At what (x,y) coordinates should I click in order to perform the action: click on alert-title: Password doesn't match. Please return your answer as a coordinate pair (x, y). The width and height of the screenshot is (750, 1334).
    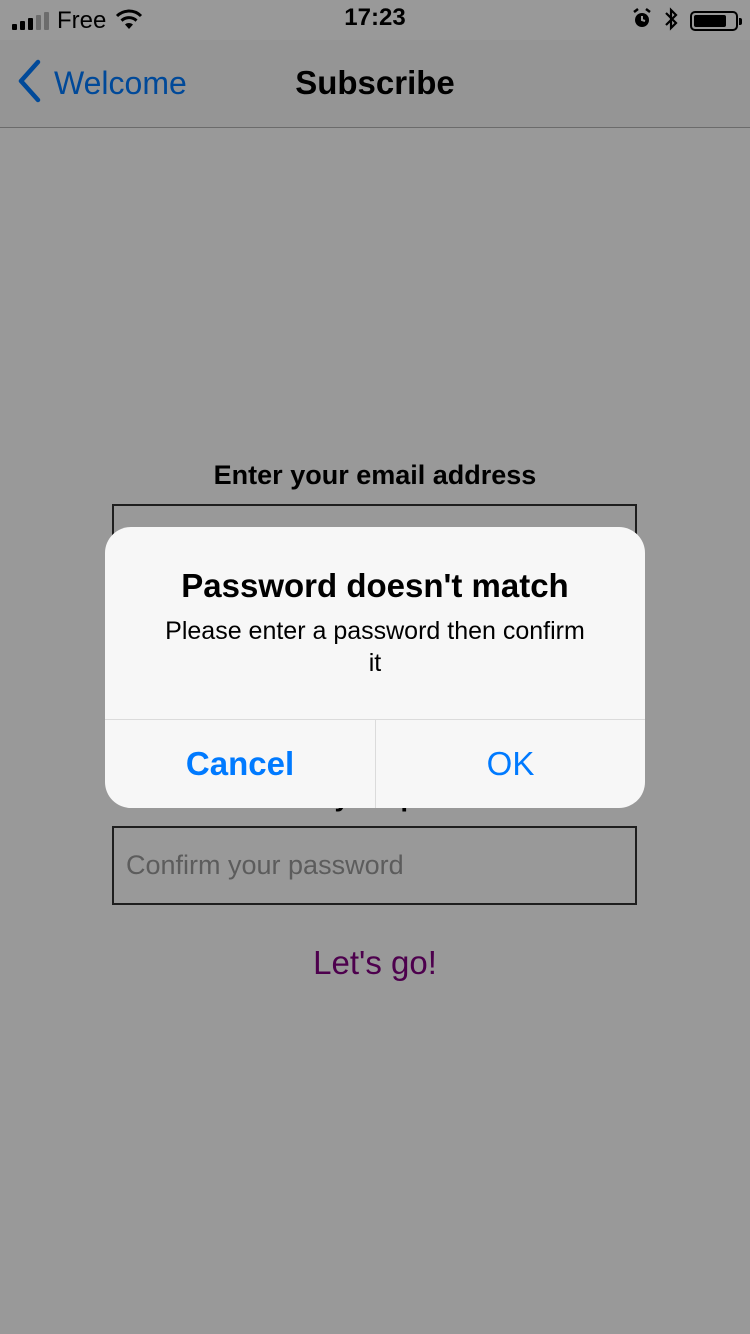
    Looking at the image, I should click on (375, 585).